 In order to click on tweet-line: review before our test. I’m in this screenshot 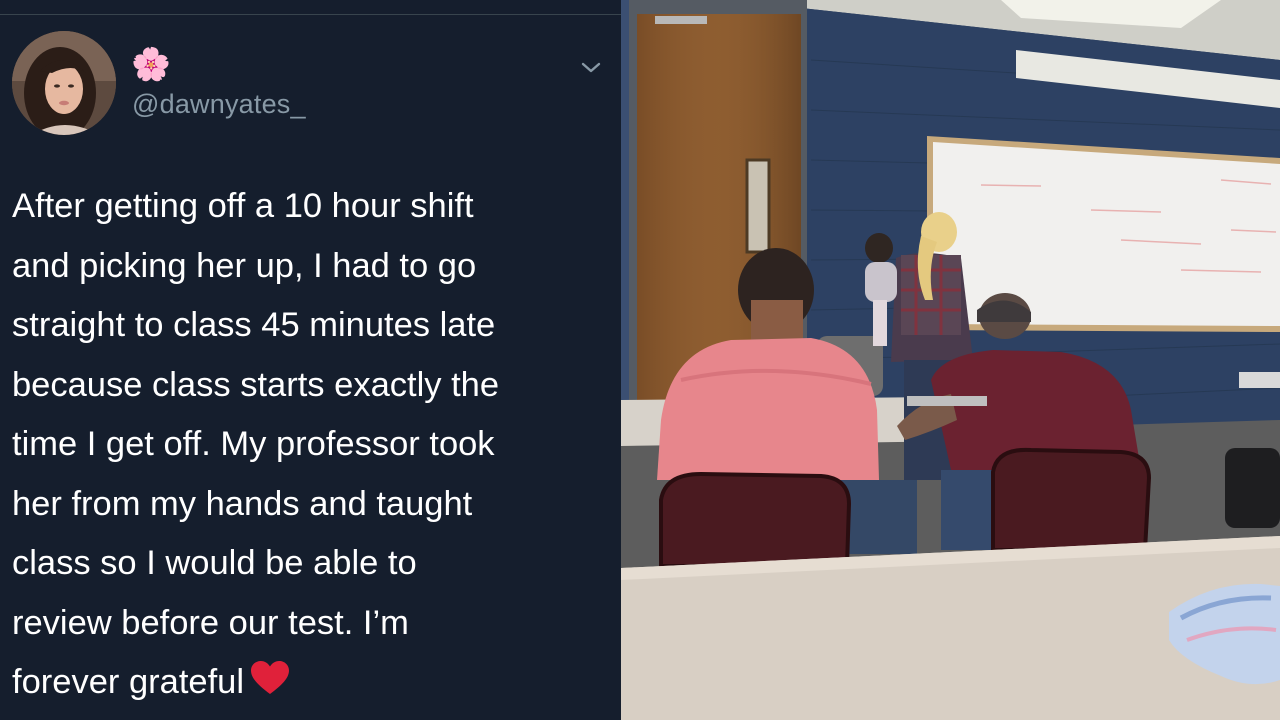, I will do `click(210, 622)`.